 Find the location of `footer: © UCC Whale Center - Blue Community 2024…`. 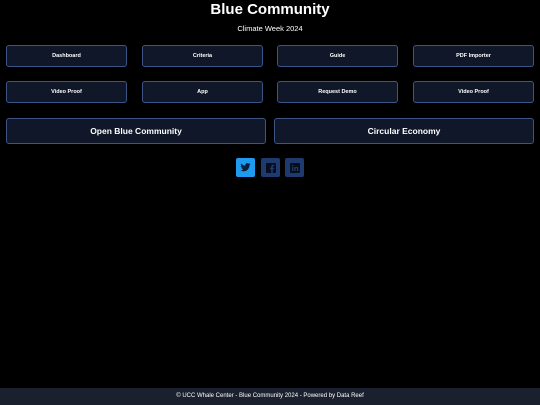

footer: © UCC Whale Center - Blue Community 2024… is located at coordinates (270, 396).